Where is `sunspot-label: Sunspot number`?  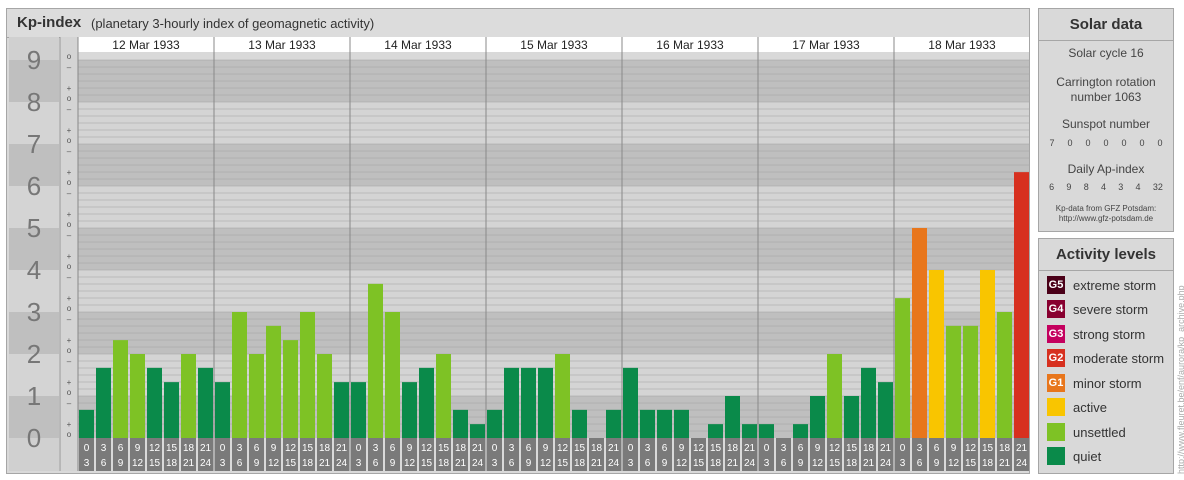 sunspot-label: Sunspot number is located at coordinates (1106, 124).